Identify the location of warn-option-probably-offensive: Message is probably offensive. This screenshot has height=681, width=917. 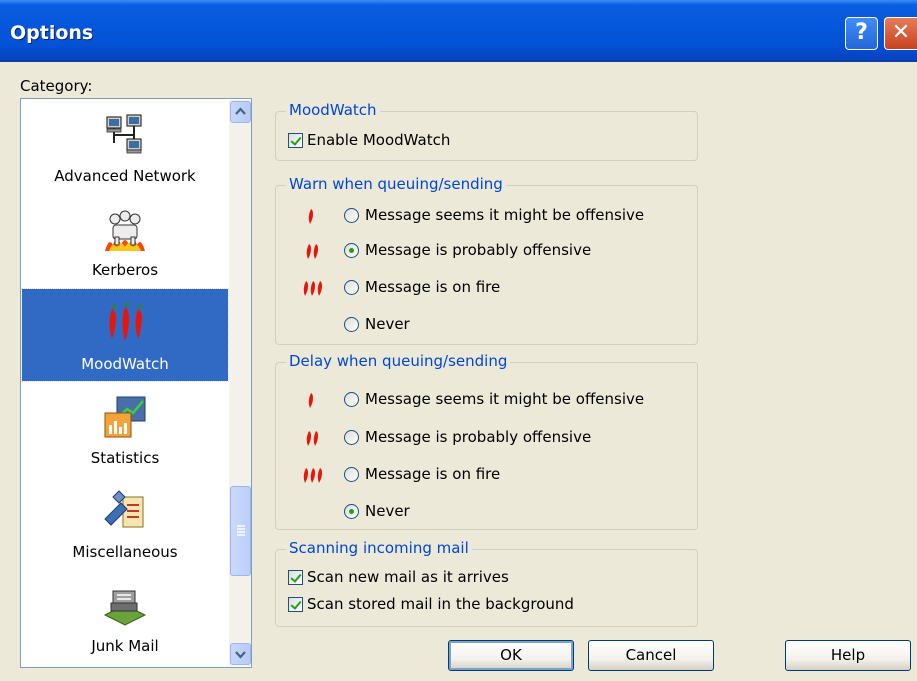
(467, 250).